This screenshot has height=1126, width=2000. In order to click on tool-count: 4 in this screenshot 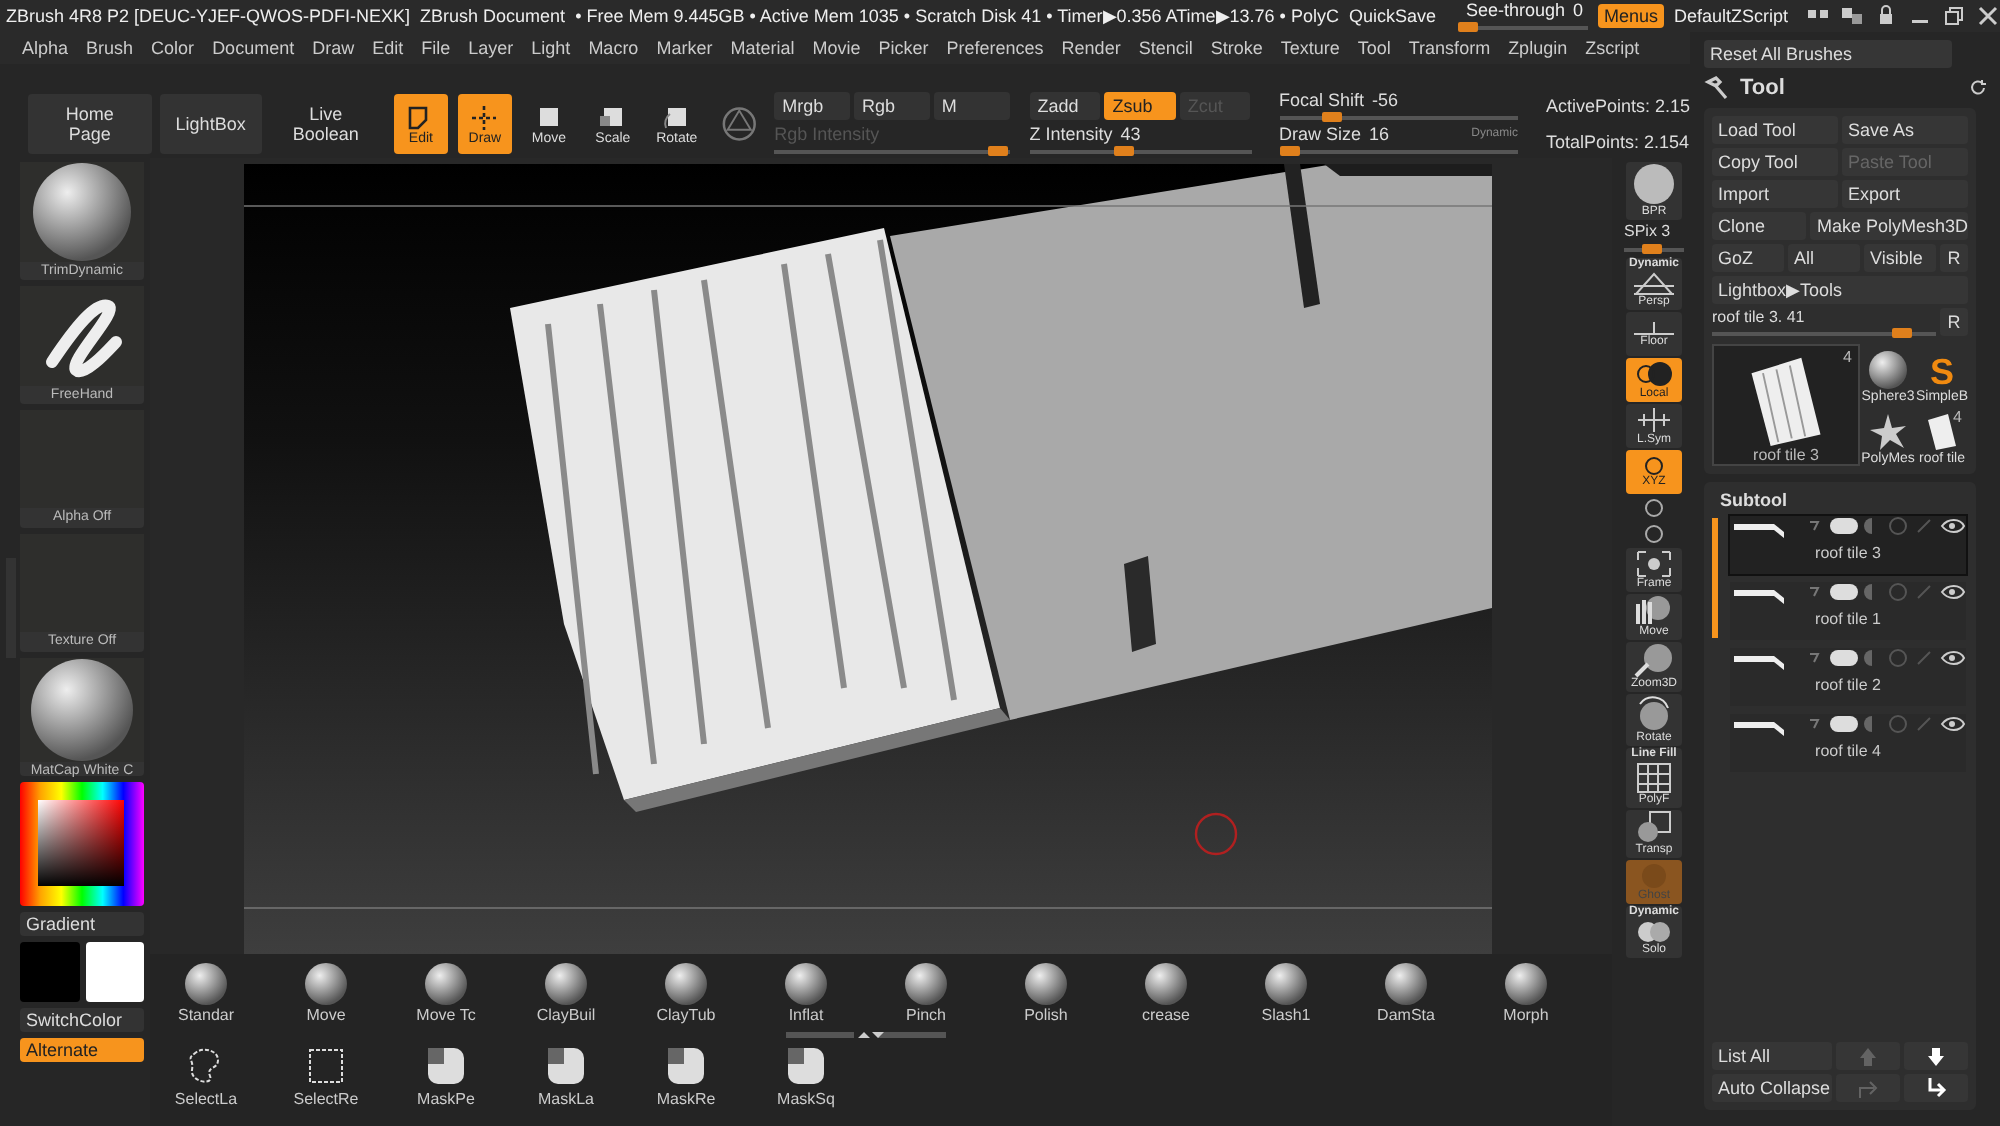, I will do `click(1957, 417)`.